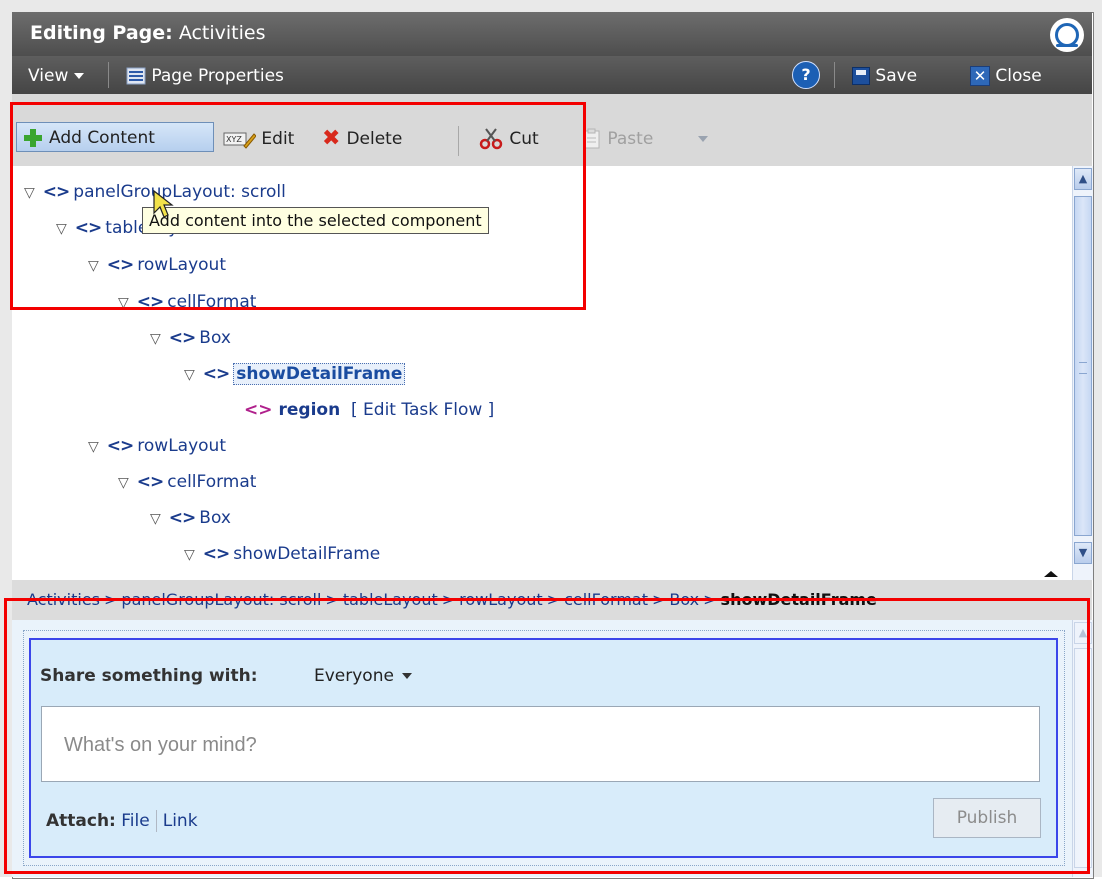 This screenshot has width=1102, height=879. Describe the element at coordinates (1018, 76) in the screenshot. I see `close-label: Close` at that location.